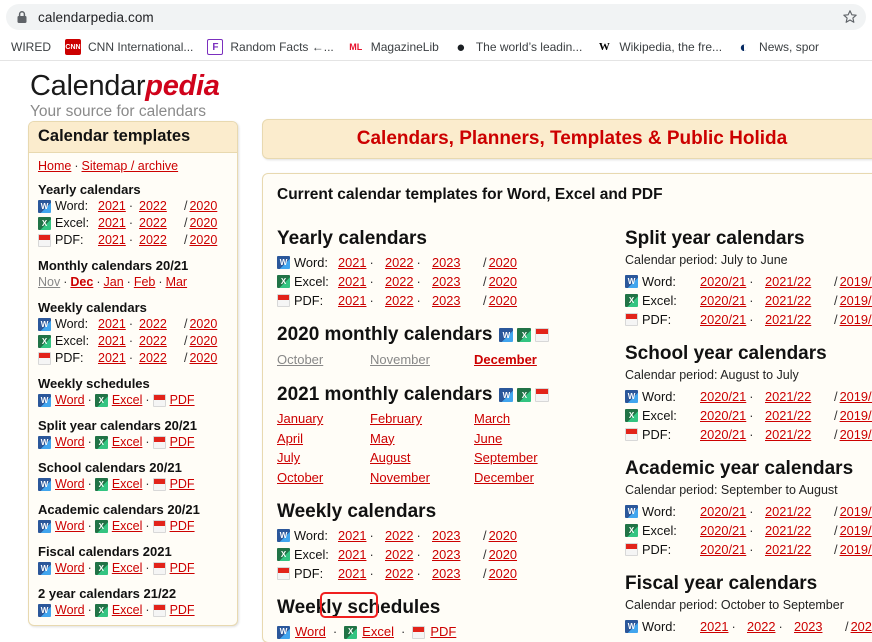  Describe the element at coordinates (382, 438) in the screenshot. I see `month-link-may: May` at that location.